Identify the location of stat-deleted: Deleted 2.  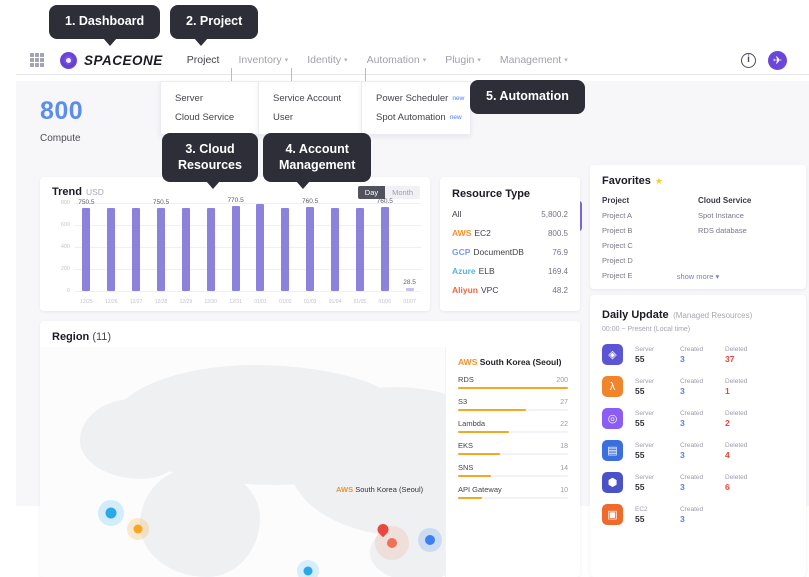
(740, 419).